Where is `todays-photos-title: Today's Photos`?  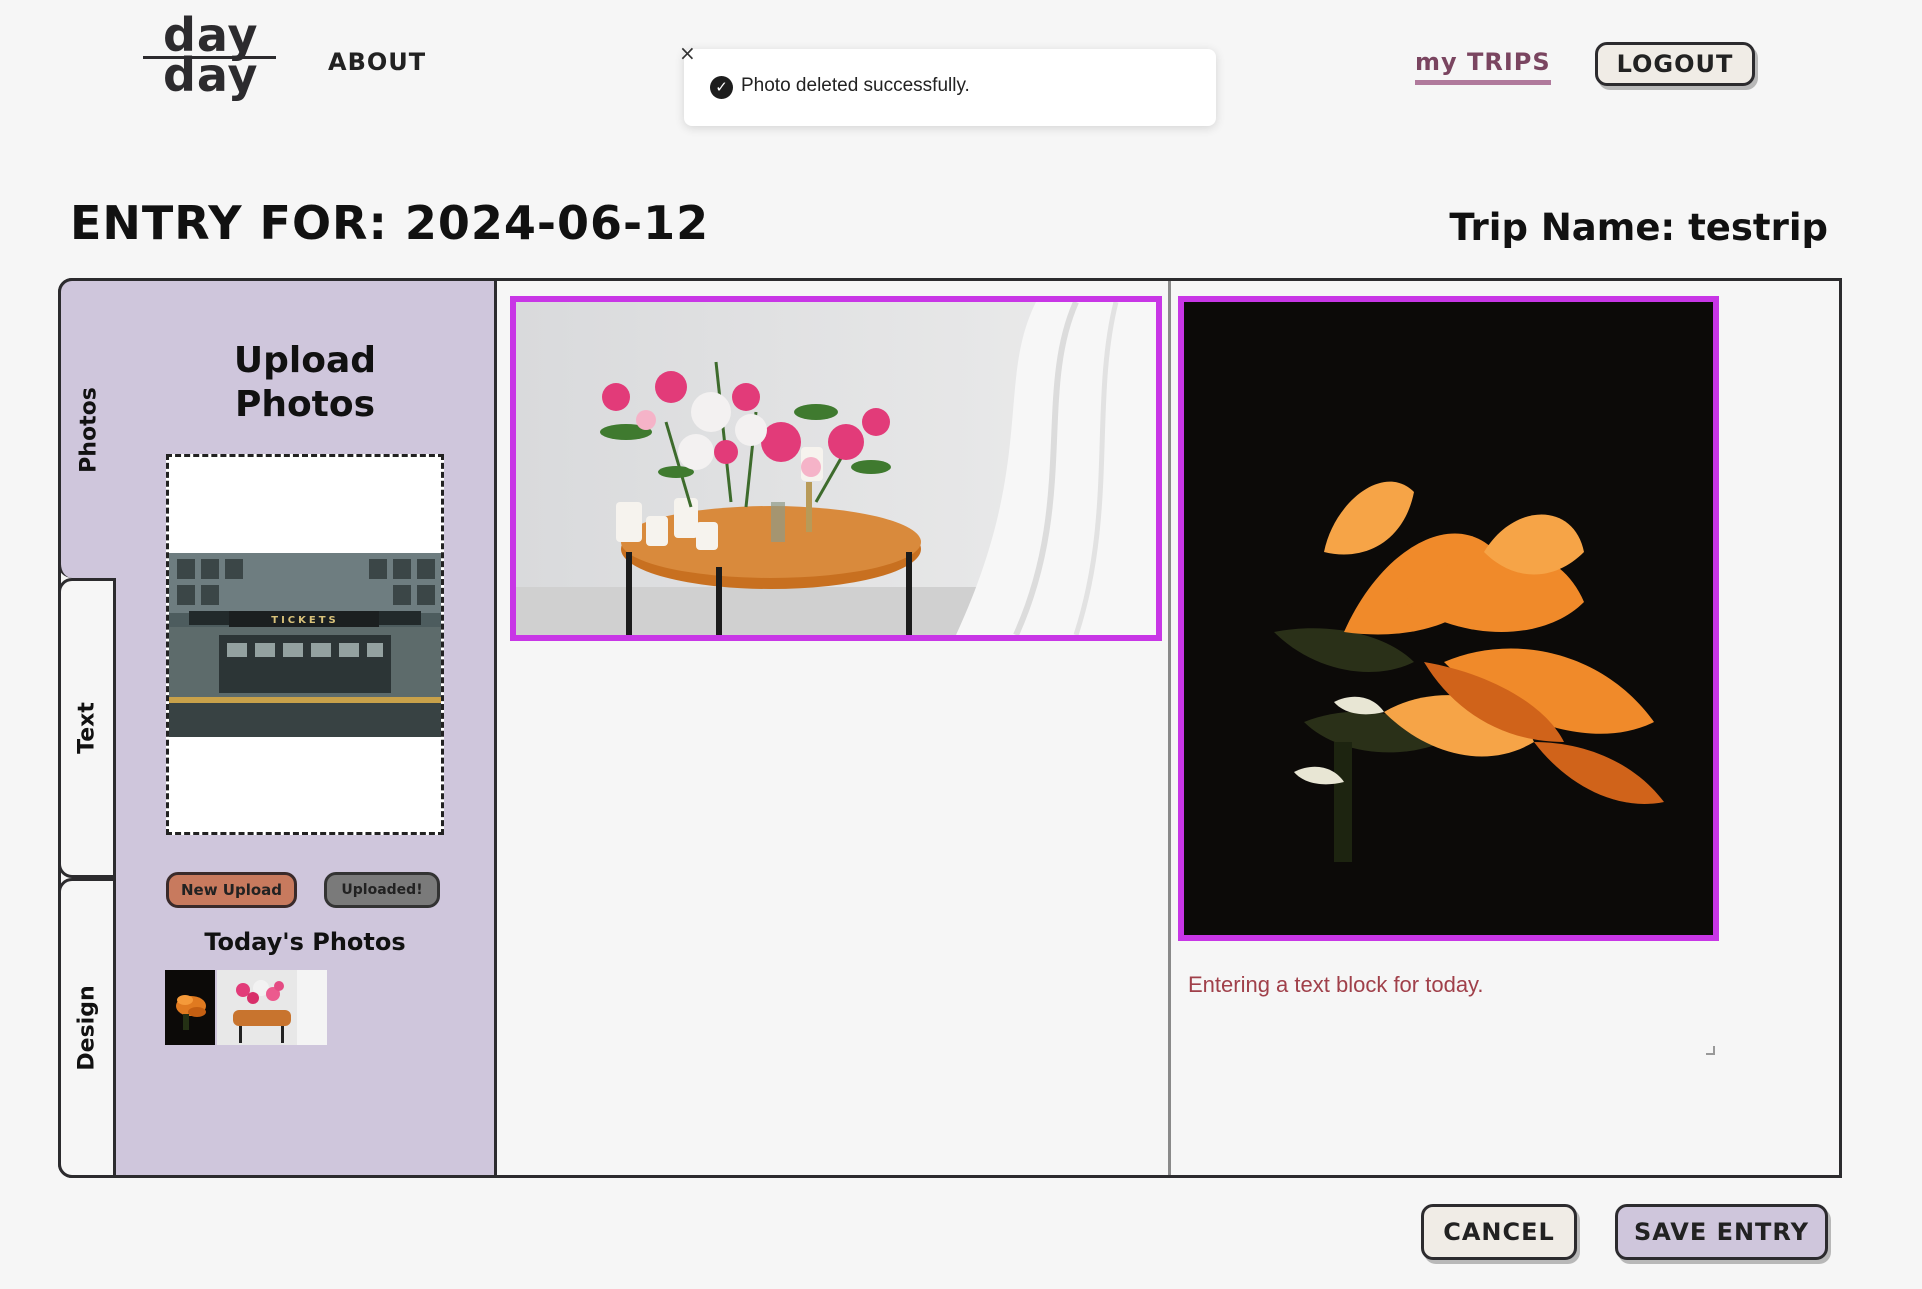 todays-photos-title: Today's Photos is located at coordinates (305, 942).